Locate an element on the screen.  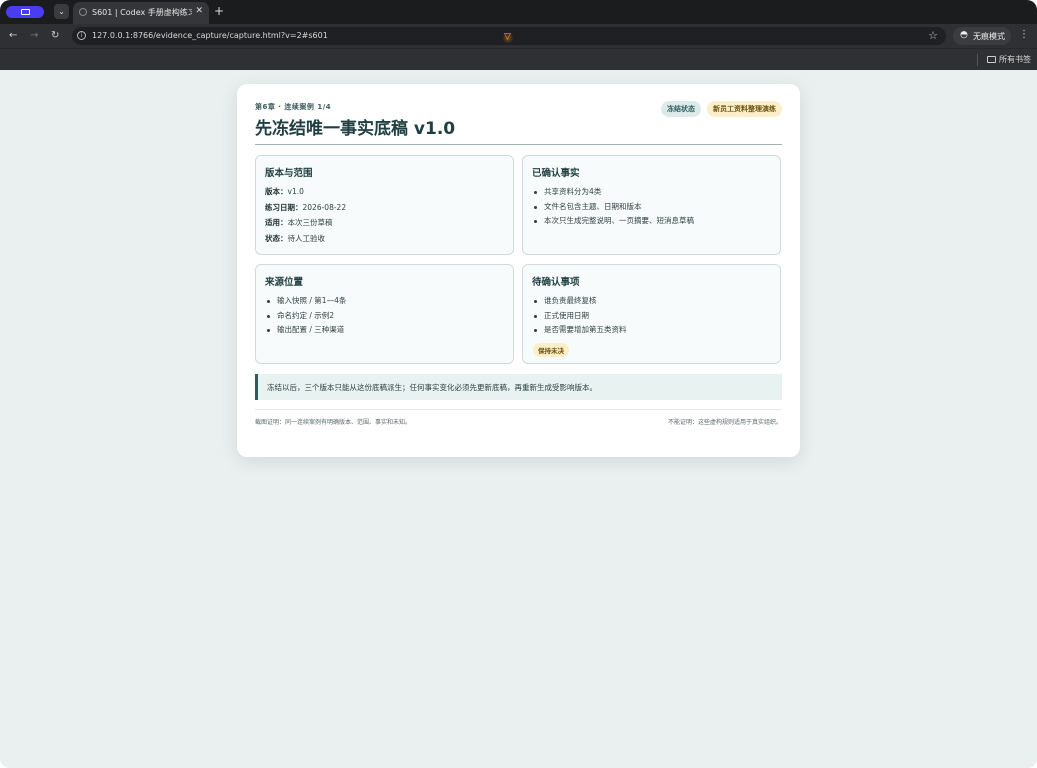
title-divider is located at coordinates (518, 144).